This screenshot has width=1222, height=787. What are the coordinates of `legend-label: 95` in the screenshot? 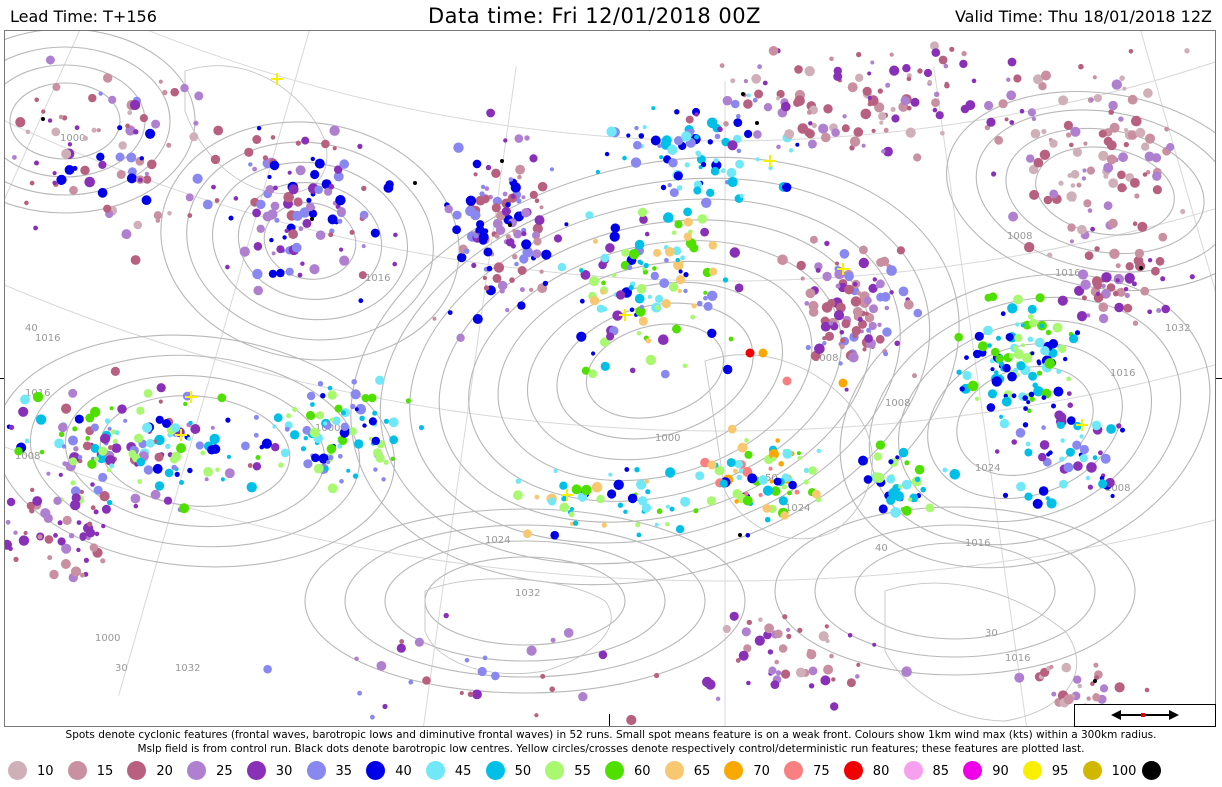 It's located at (1060, 771).